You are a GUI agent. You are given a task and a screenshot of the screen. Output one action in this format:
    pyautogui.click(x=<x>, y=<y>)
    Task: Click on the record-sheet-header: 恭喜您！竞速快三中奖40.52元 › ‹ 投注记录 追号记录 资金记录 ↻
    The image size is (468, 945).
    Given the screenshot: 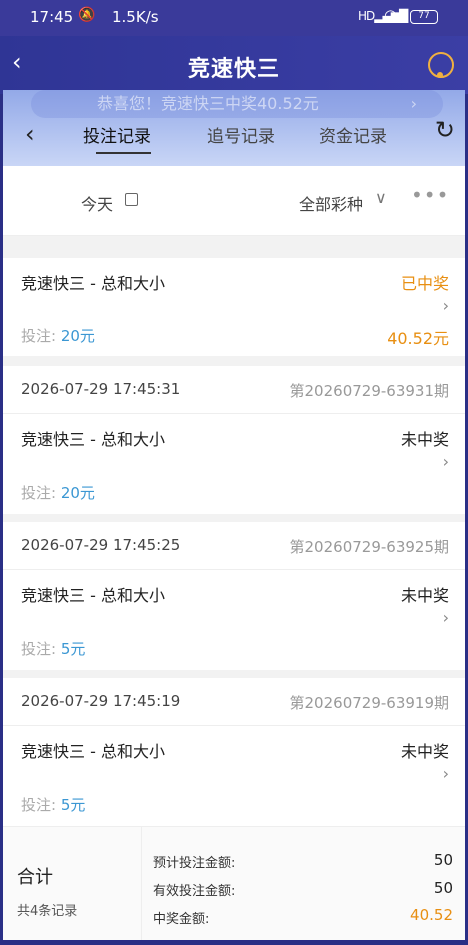 What is the action you would take?
    pyautogui.click(x=234, y=128)
    